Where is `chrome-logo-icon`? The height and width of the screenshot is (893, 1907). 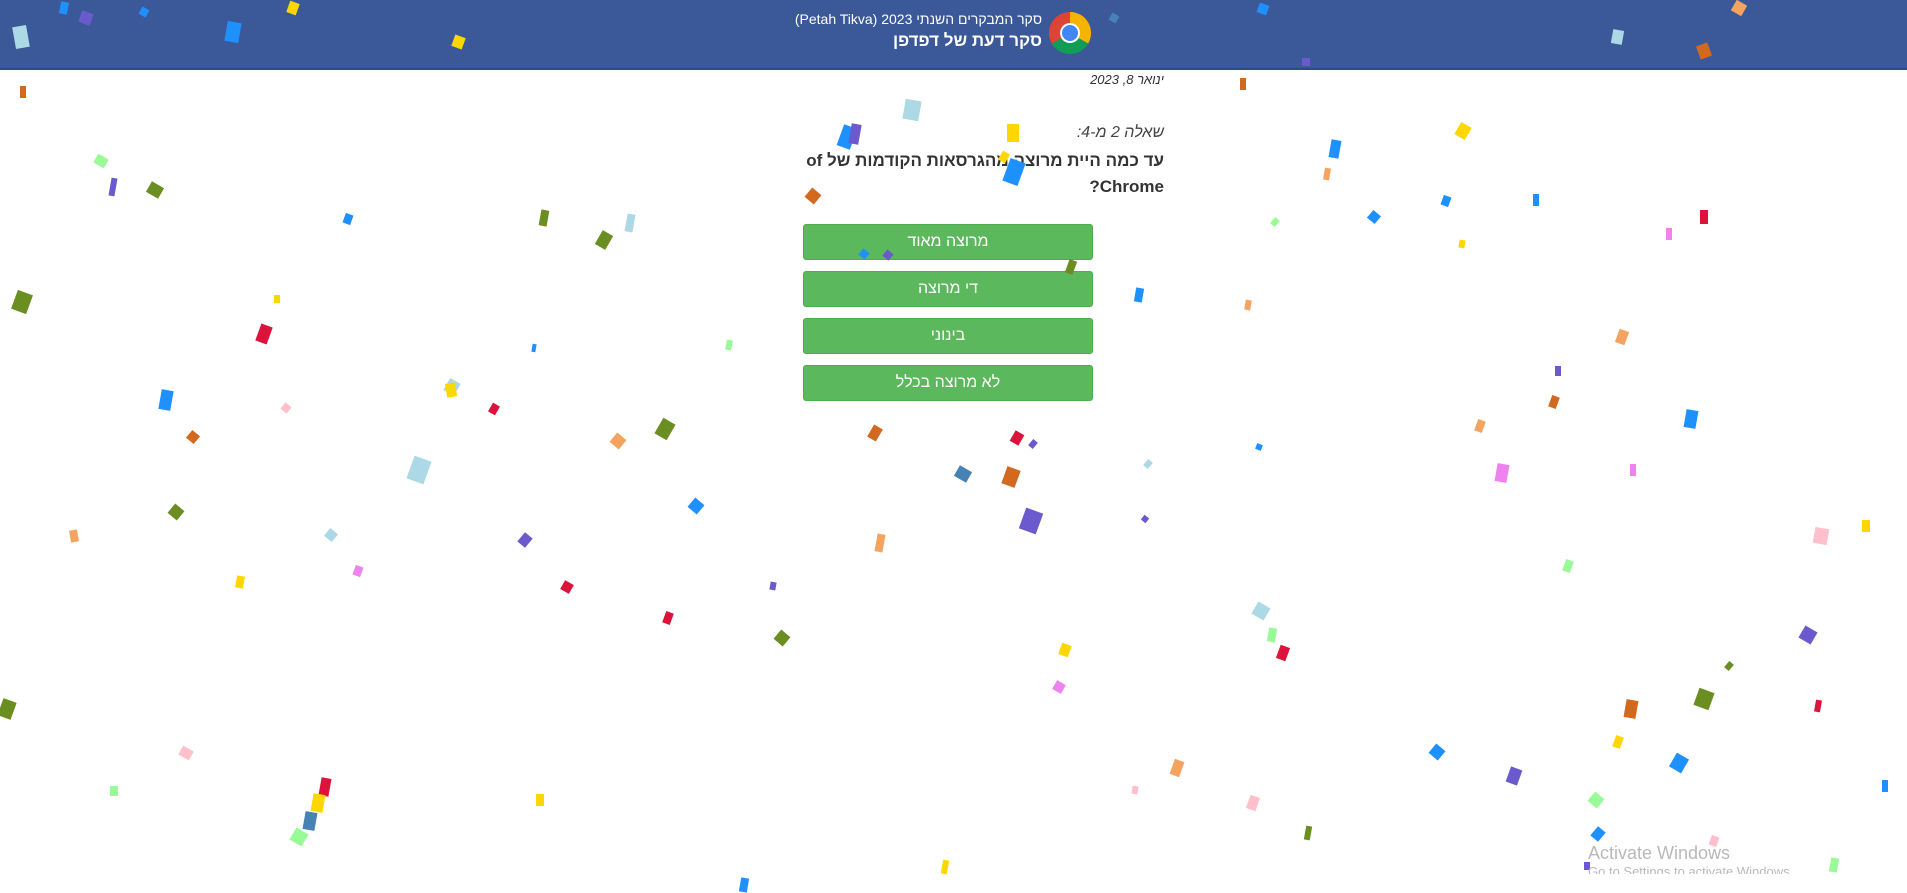 chrome-logo-icon is located at coordinates (1070, 33).